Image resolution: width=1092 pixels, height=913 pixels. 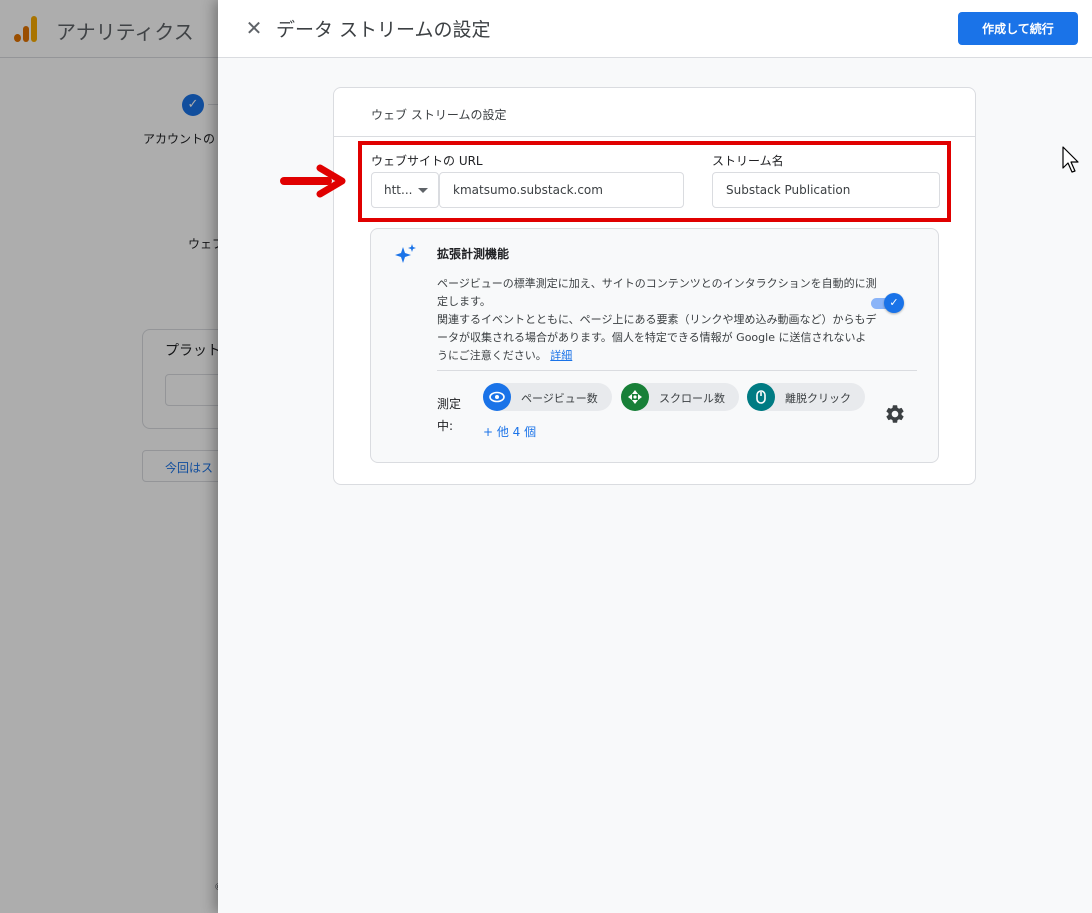 I want to click on enhanced-measurement-toggle: ✓, so click(x=888, y=303).